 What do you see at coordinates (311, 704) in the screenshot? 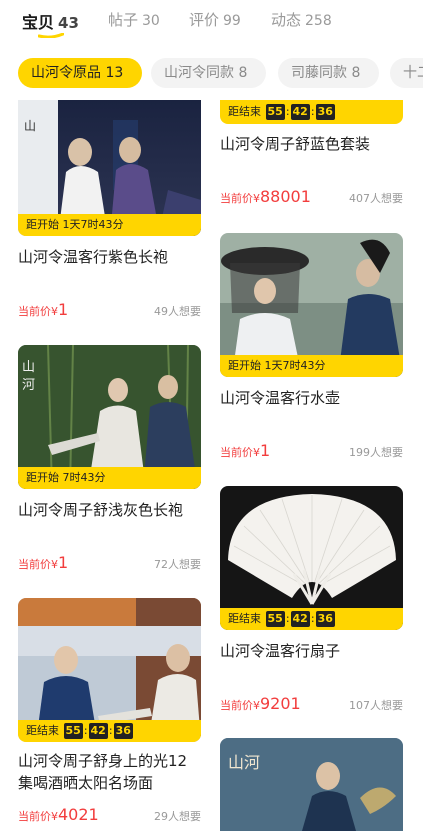
I see `price-row: 当前价¥9201 107人想要` at bounding box center [311, 704].